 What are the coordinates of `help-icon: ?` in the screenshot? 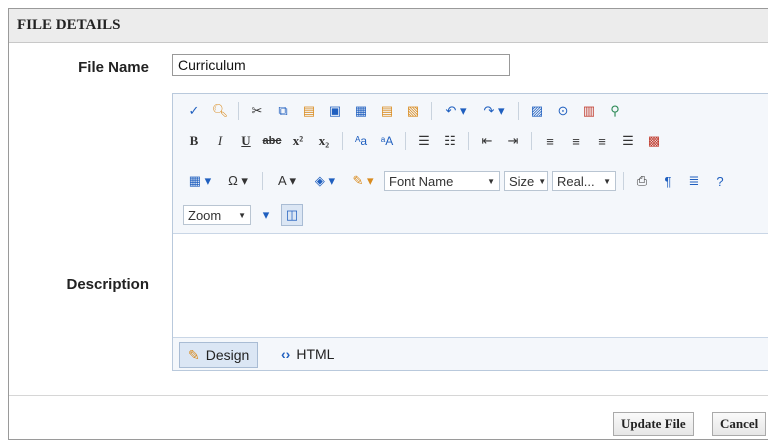 It's located at (720, 181).